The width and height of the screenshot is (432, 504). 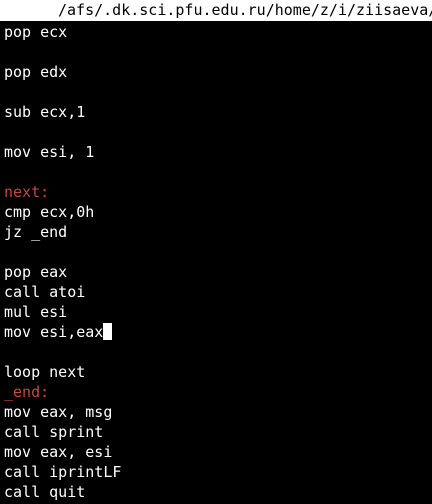 What do you see at coordinates (216, 432) in the screenshot?
I see `code-line: call sprint` at bounding box center [216, 432].